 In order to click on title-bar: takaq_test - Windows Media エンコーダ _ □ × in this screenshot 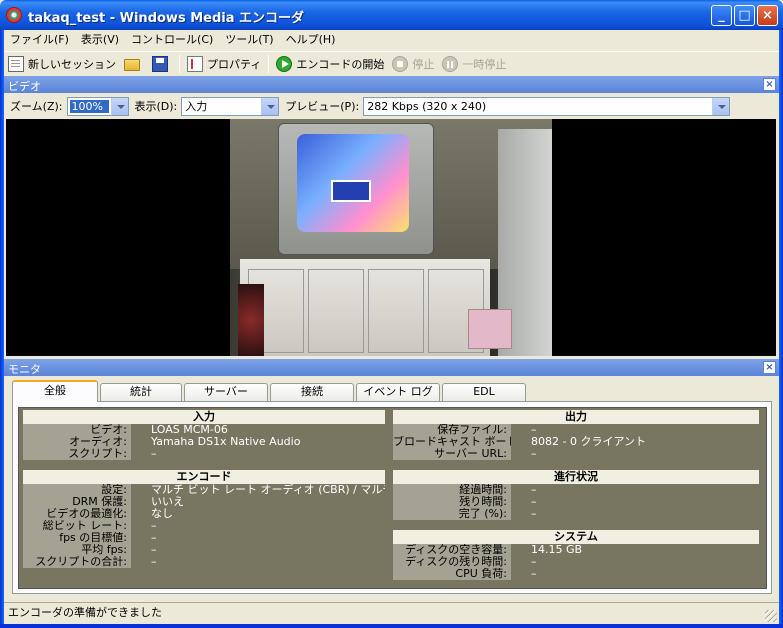, I will do `click(391, 15)`.